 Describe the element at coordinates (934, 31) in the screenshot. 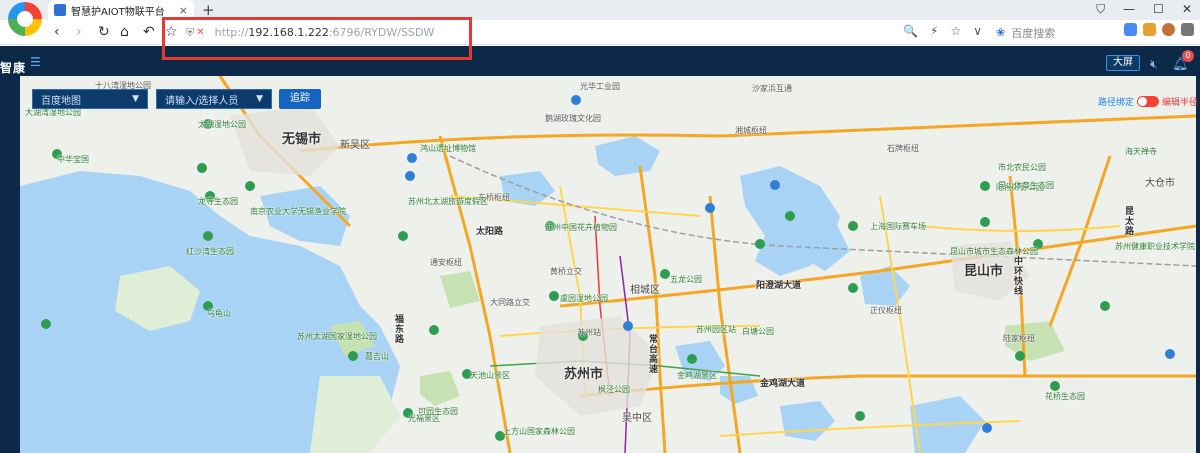

I see `lightning-icon: ⚡` at that location.